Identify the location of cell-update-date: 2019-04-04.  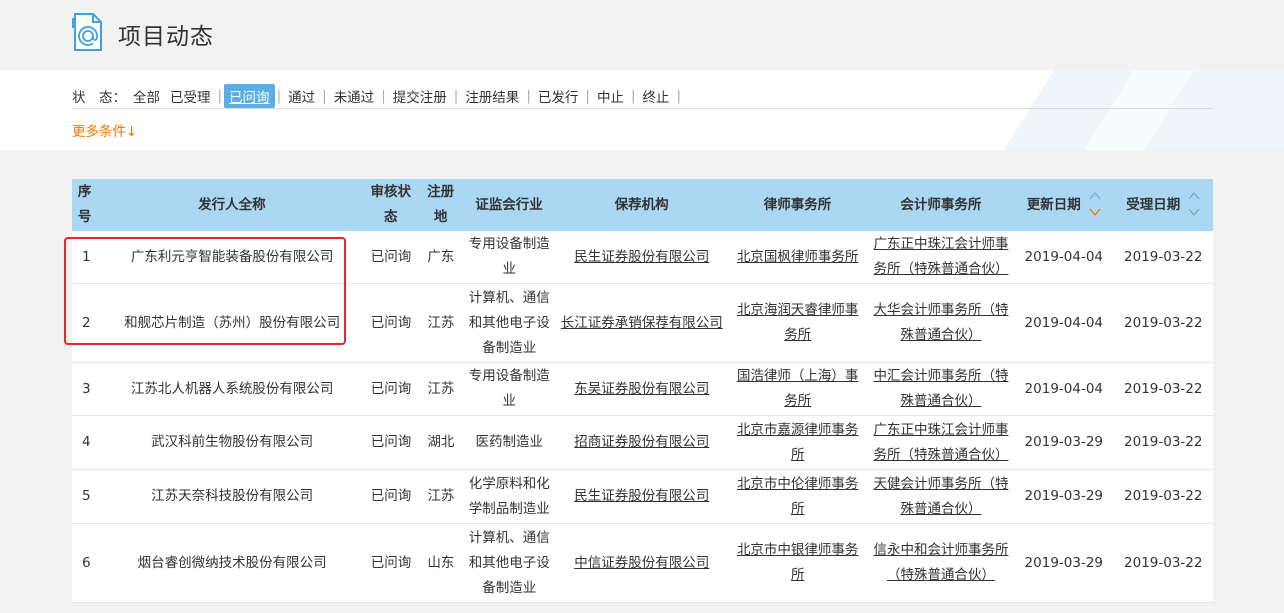
(1063, 323).